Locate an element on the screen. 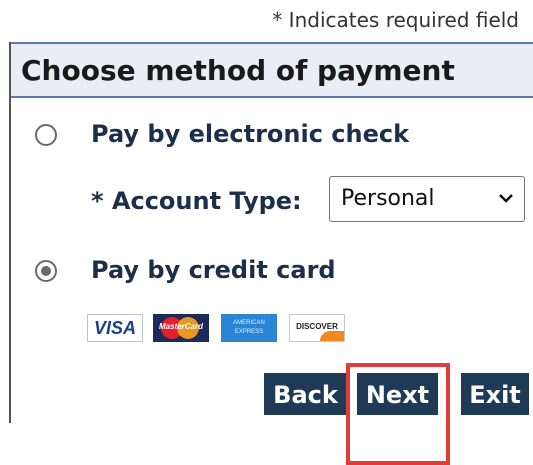 The height and width of the screenshot is (465, 533). mastercard-text: MasterCard is located at coordinates (180, 326).